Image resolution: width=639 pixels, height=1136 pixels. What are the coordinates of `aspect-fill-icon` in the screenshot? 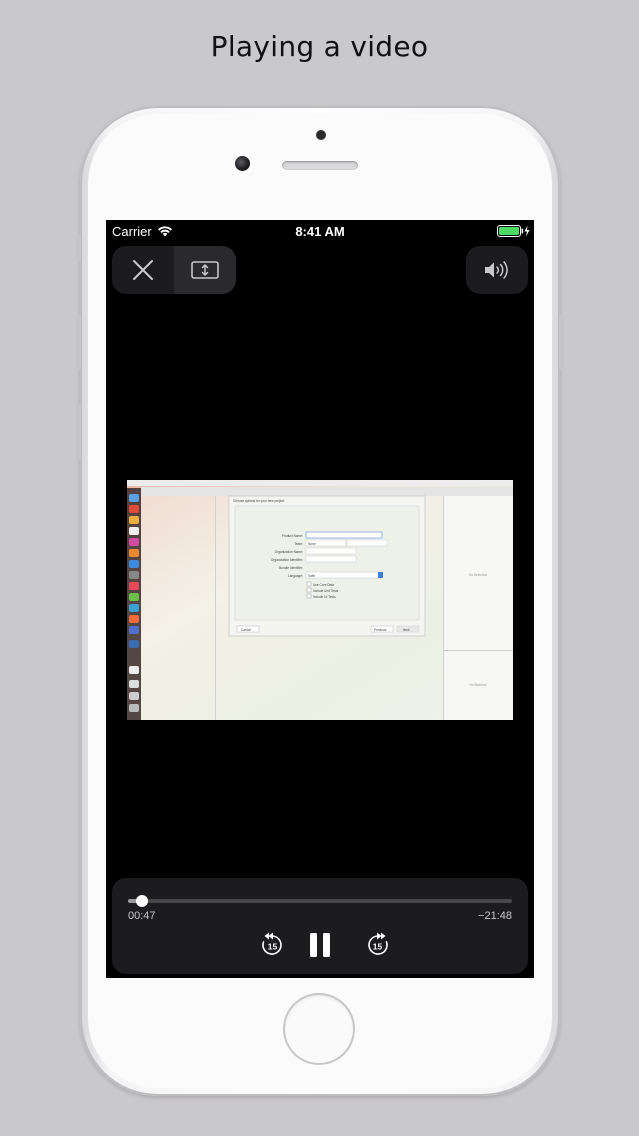 It's located at (205, 270).